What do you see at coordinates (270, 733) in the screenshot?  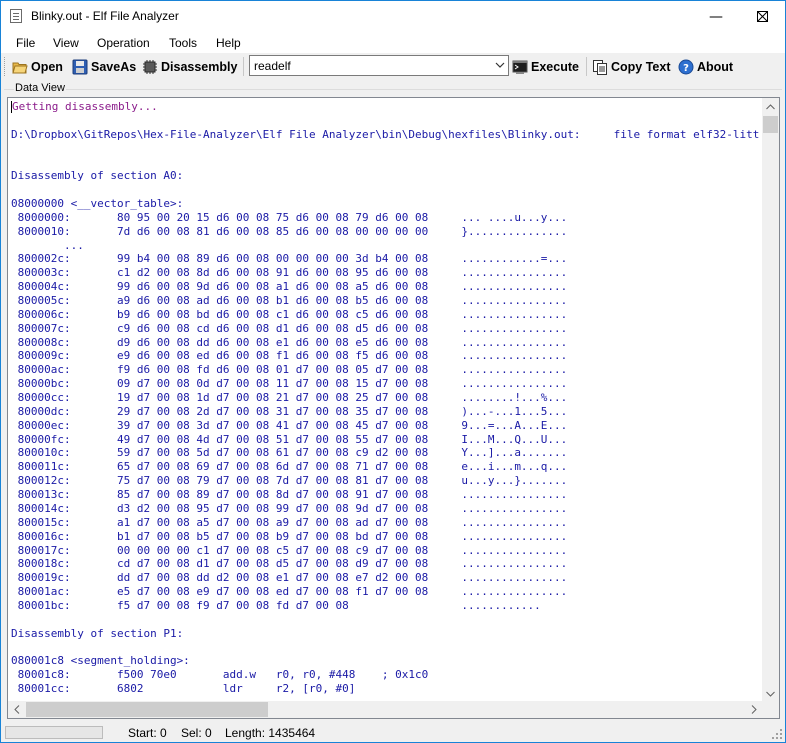 I see `status-length: Length: 1435464` at bounding box center [270, 733].